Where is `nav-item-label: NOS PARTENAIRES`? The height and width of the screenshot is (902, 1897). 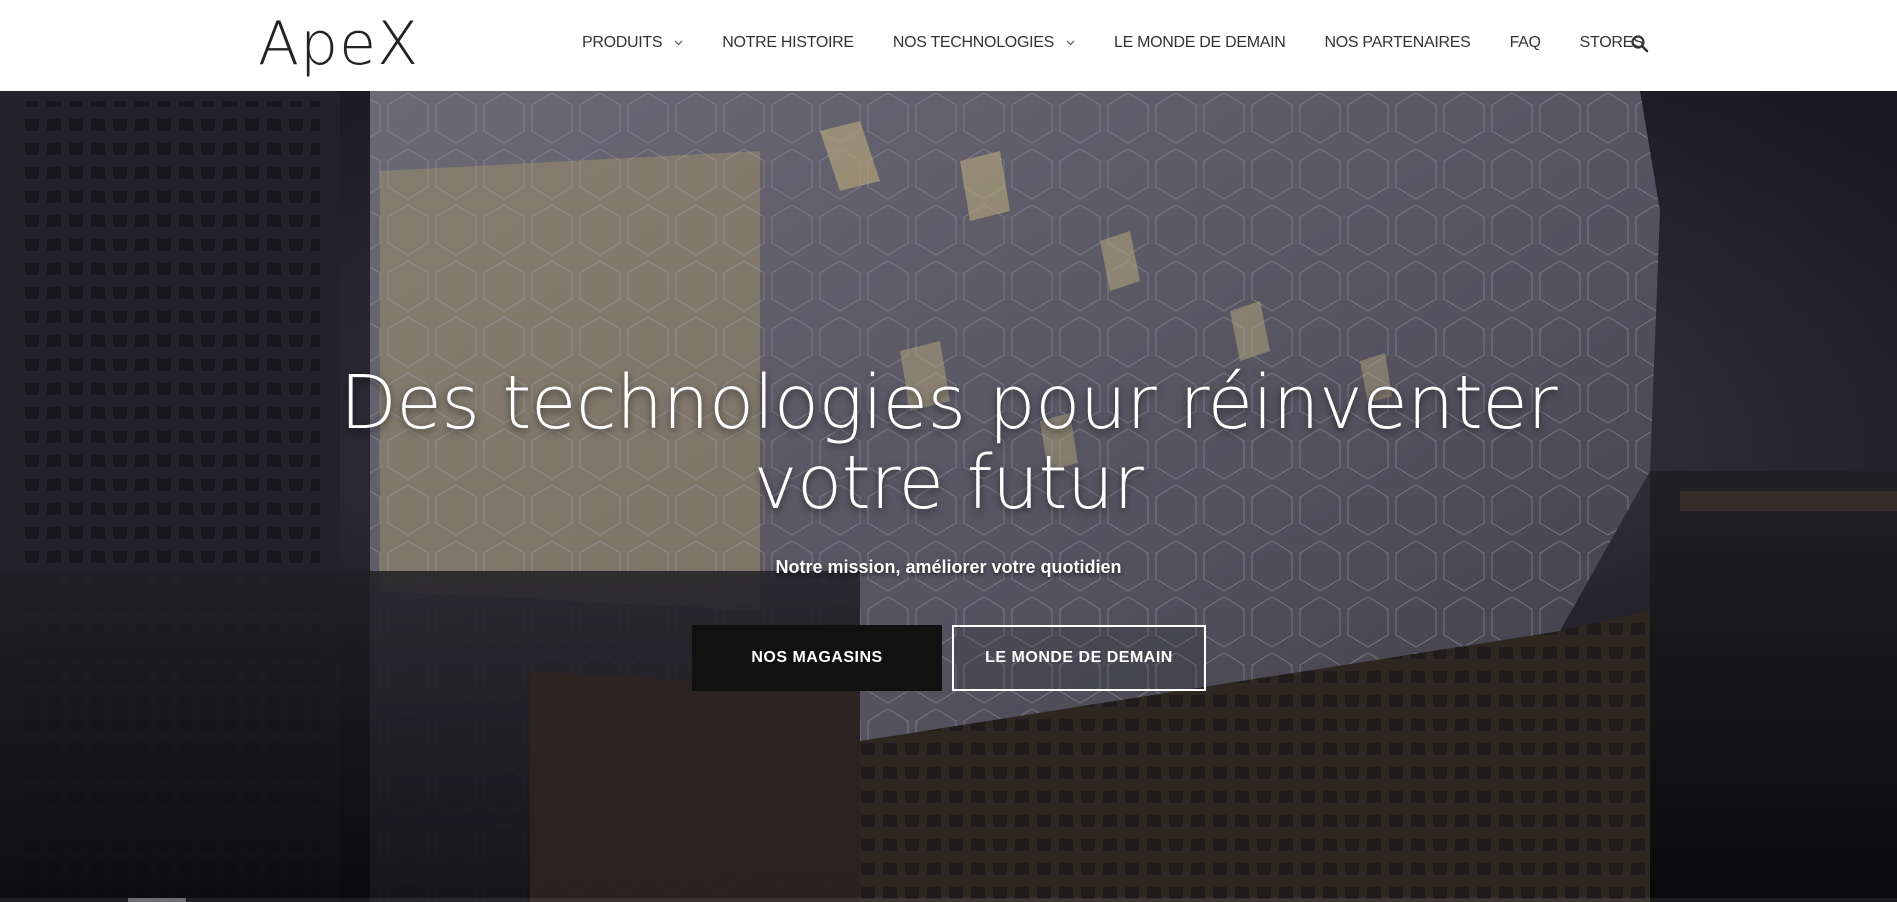 nav-item-label: NOS PARTENAIRES is located at coordinates (1397, 42).